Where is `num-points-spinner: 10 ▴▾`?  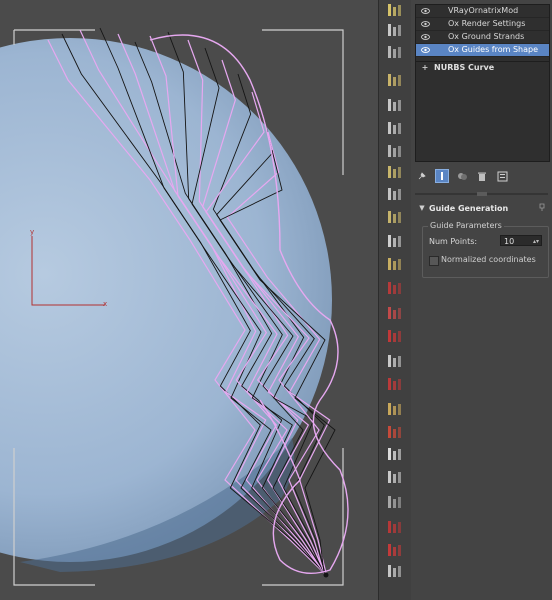
num-points-spinner: 10 ▴▾ is located at coordinates (521, 240).